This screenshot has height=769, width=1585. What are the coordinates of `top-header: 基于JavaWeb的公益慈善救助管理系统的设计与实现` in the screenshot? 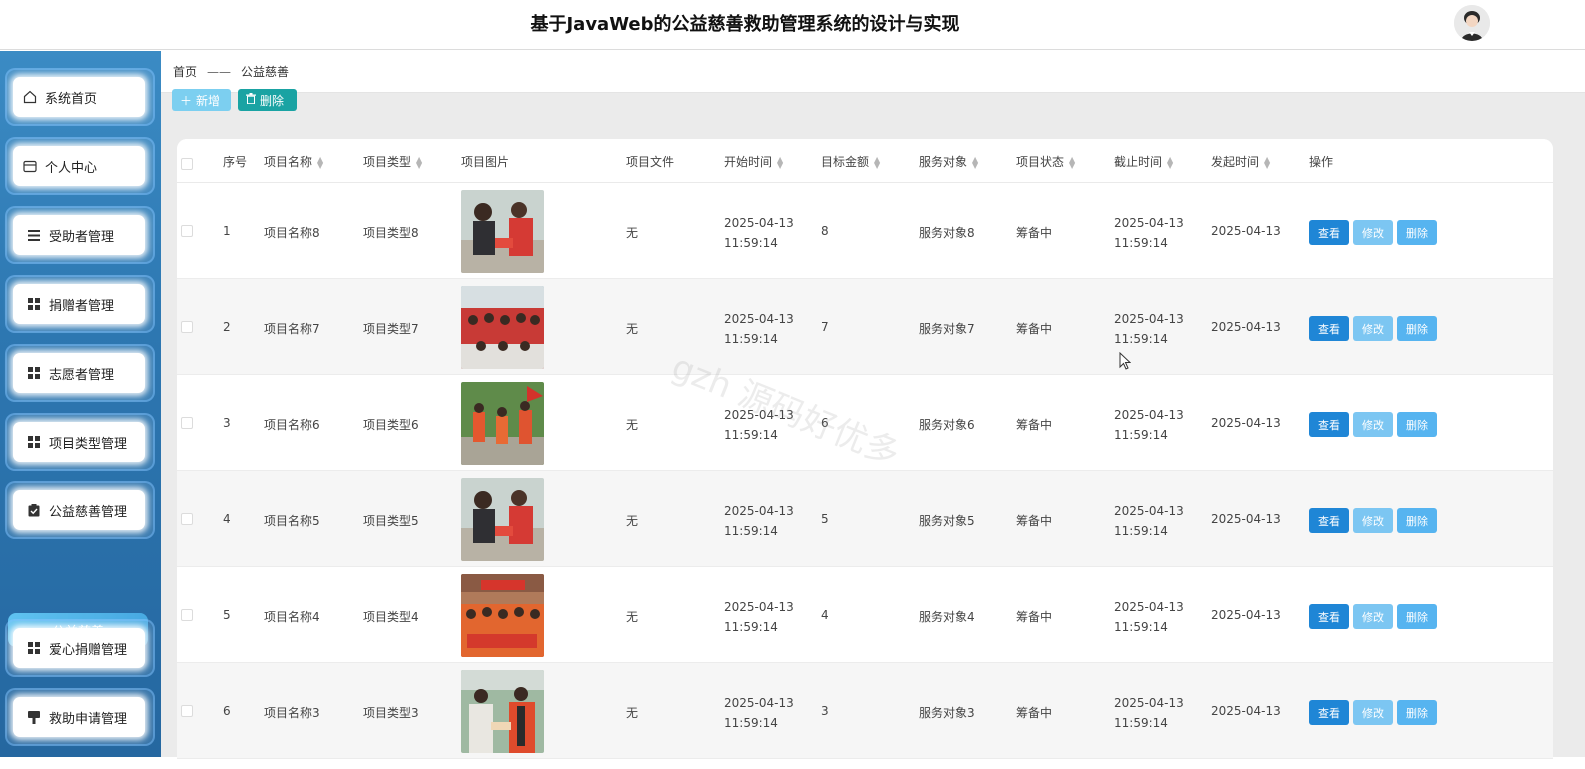 It's located at (792, 25).